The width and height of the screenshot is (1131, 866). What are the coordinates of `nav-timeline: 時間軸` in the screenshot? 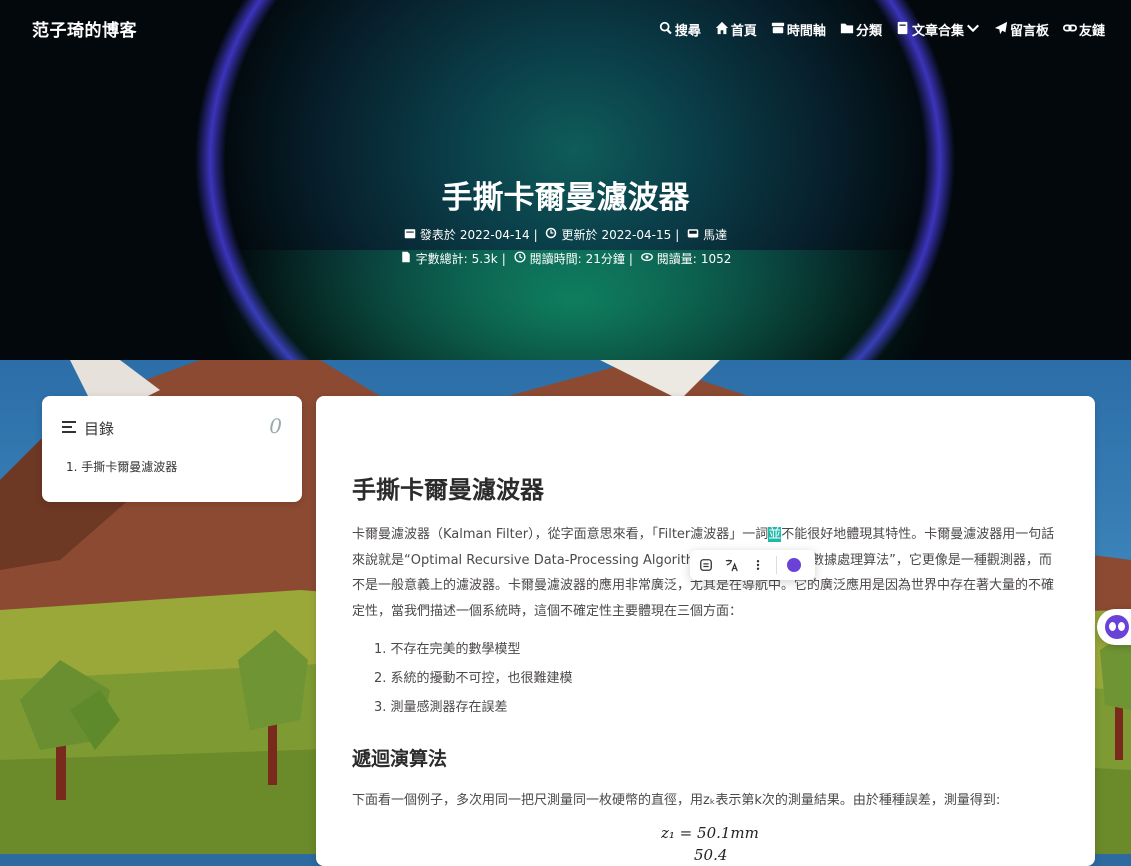 It's located at (798, 29).